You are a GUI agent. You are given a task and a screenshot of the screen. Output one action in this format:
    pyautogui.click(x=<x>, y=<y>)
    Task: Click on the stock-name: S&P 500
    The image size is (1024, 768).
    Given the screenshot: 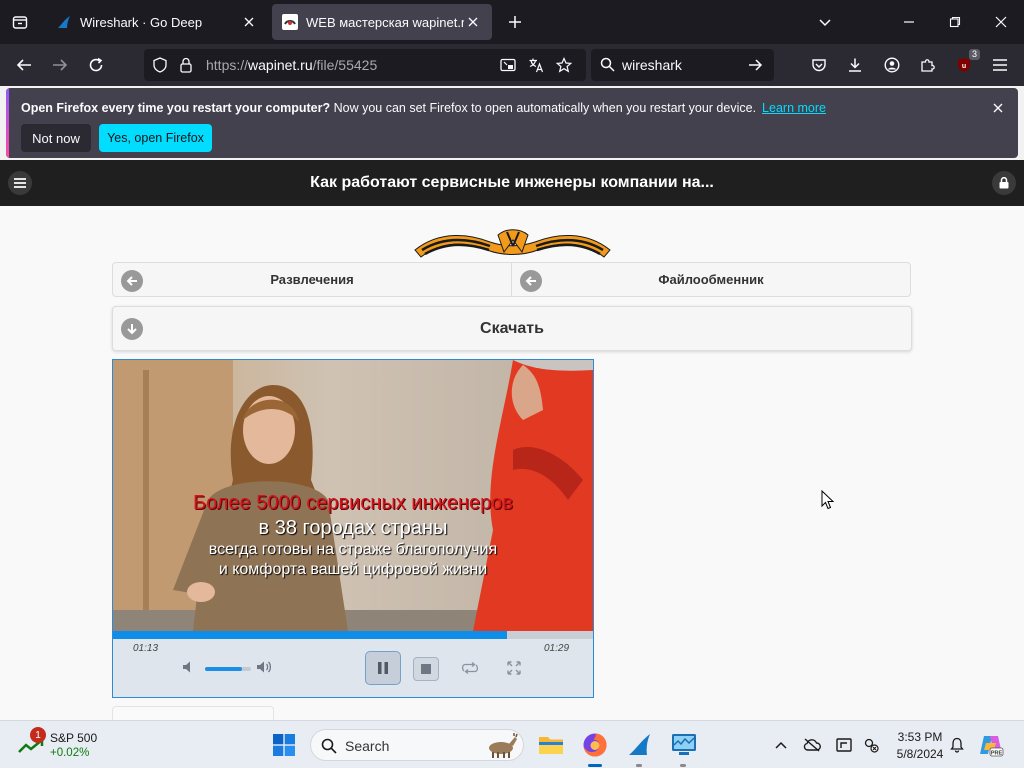 What is the action you would take?
    pyautogui.click(x=74, y=738)
    